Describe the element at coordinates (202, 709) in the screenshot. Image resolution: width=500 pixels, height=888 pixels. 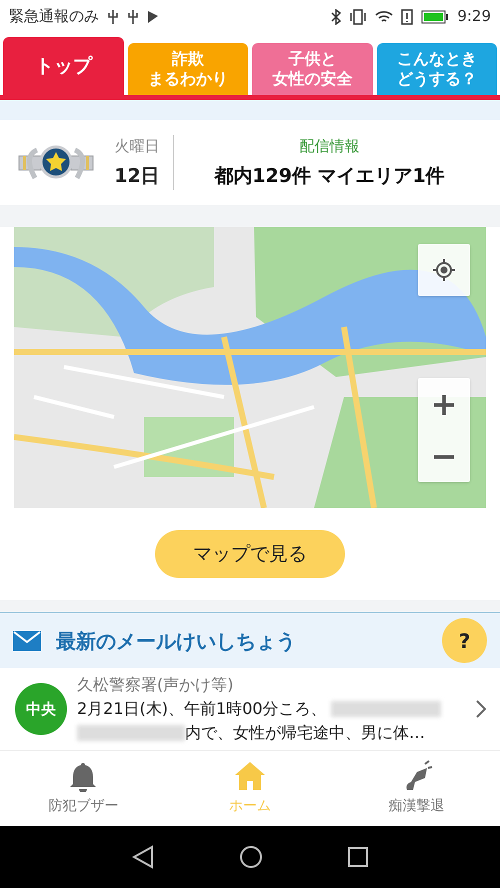
I see `message-line: 2月21日(木)、午前1時00分ころ、` at that location.